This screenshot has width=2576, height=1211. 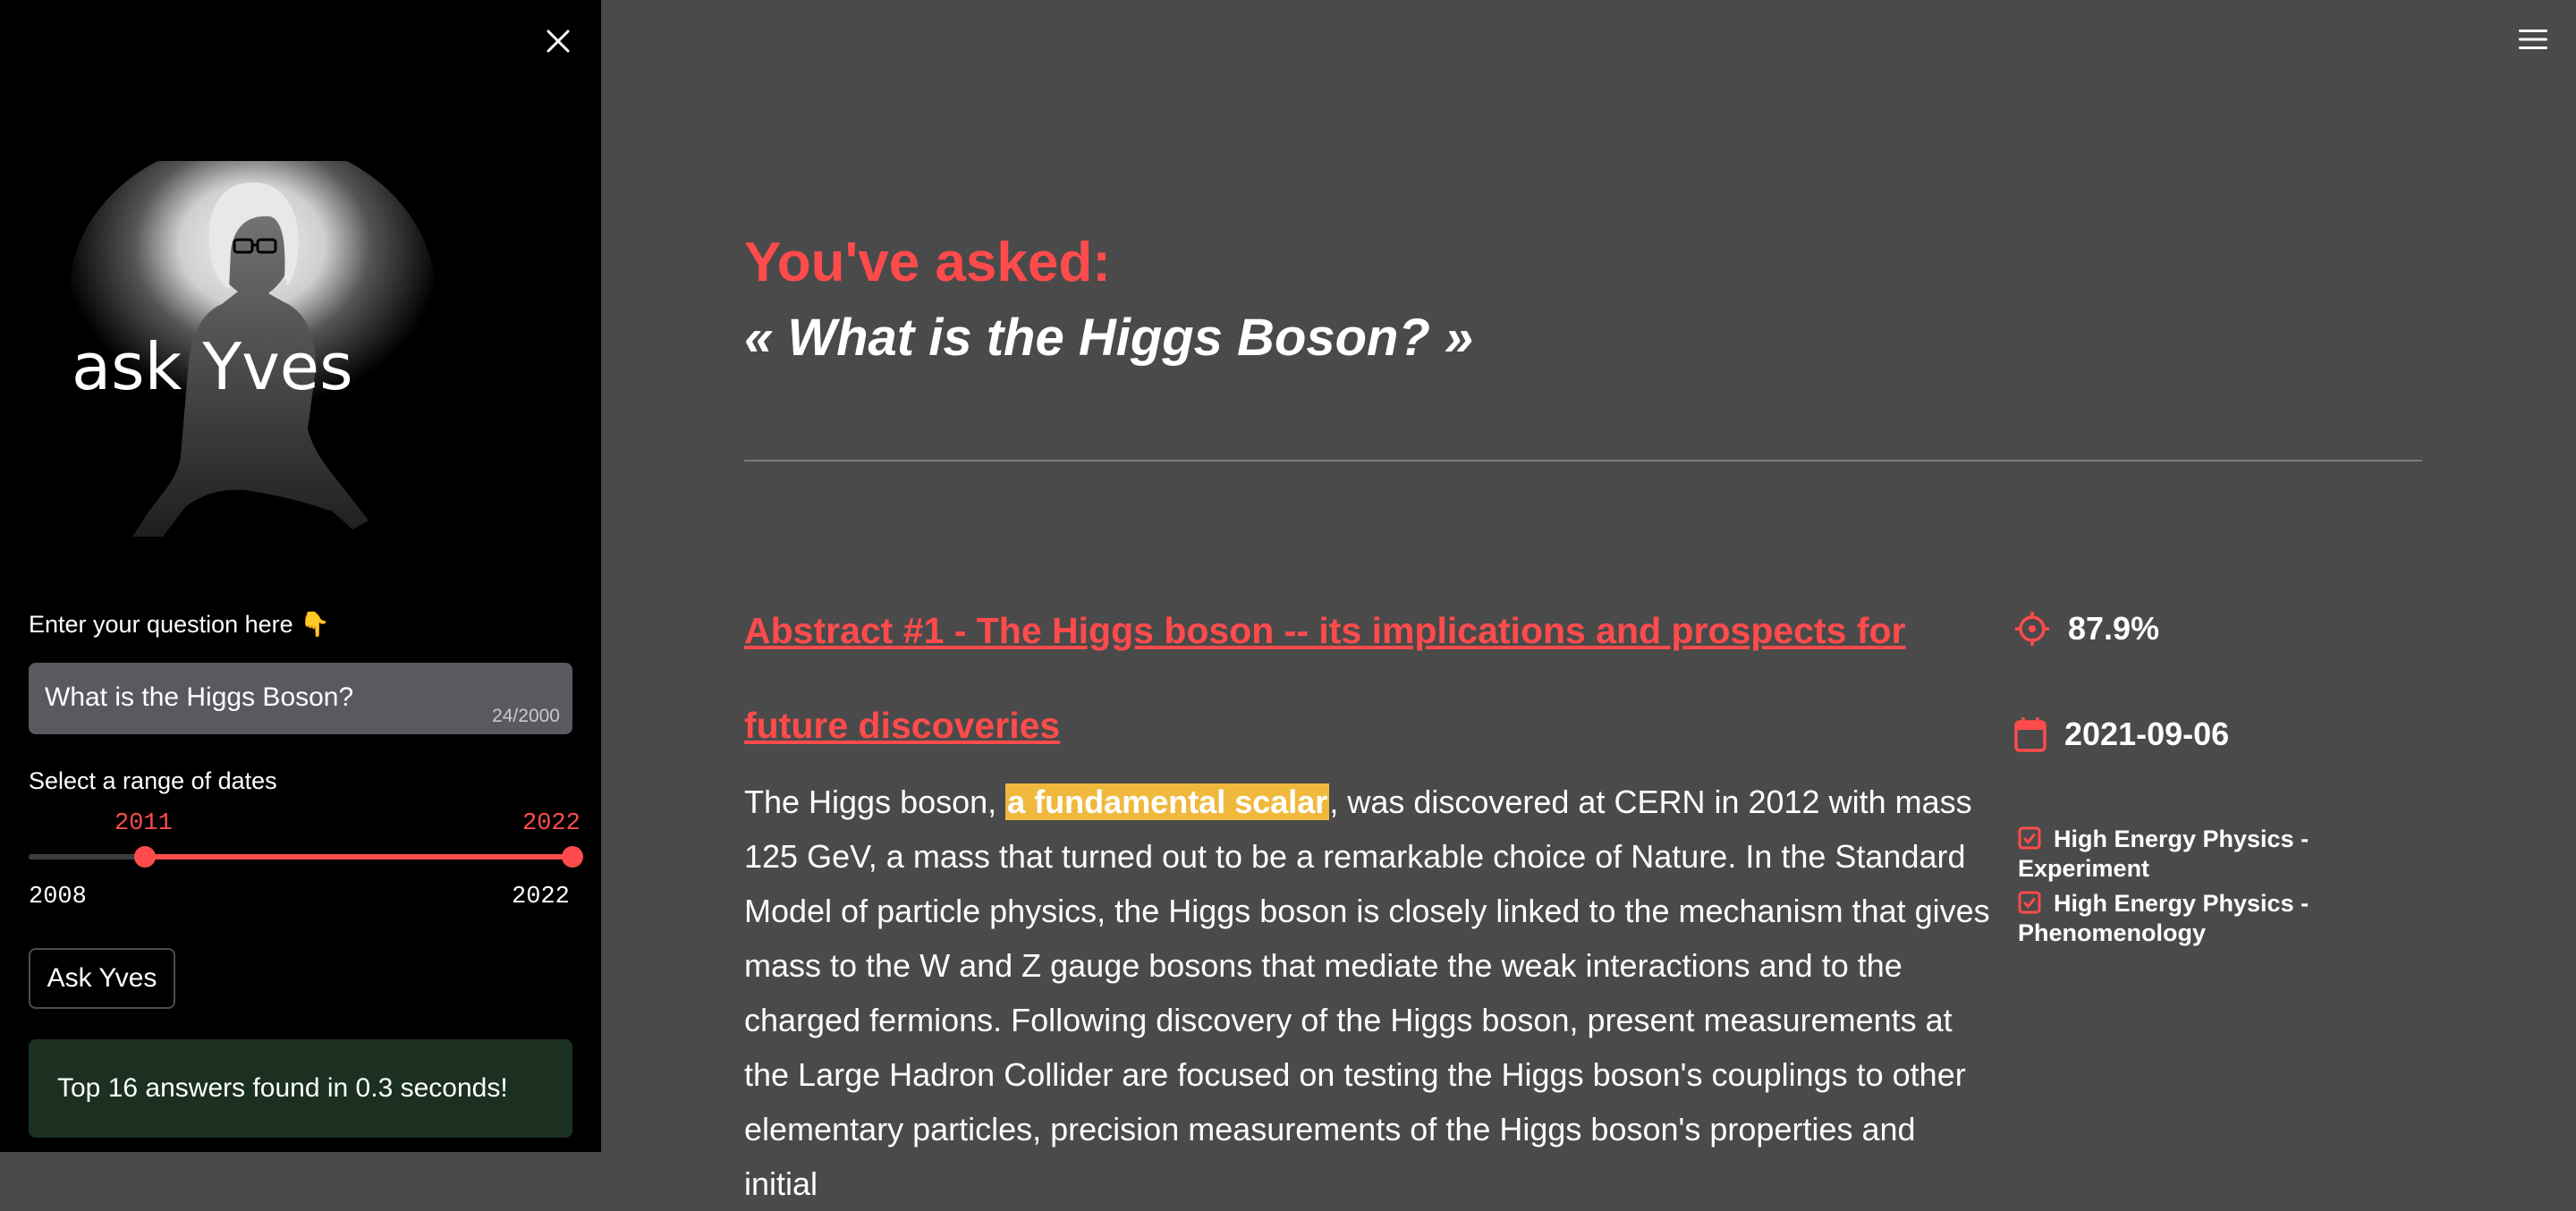 I want to click on character-counter: 24/2000, so click(x=526, y=716).